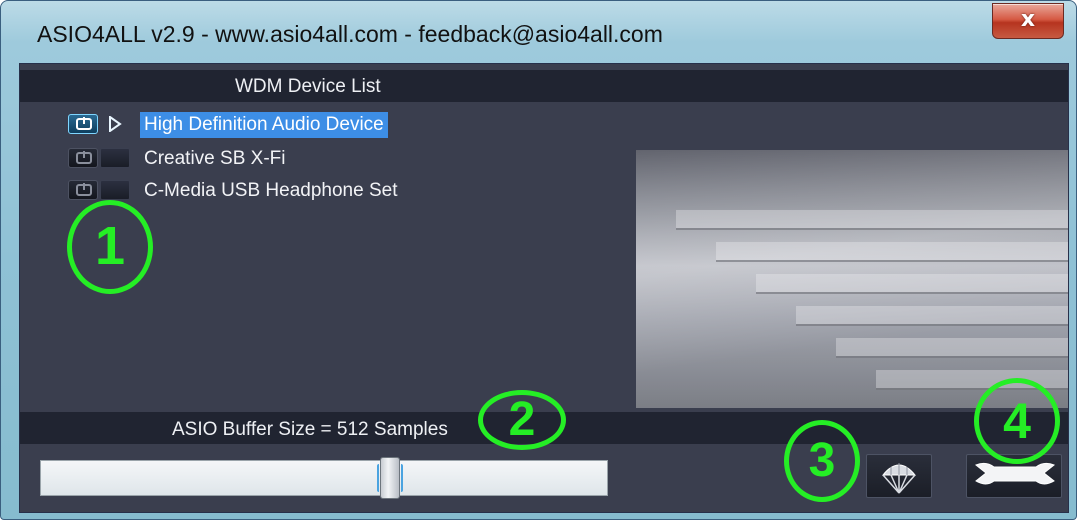  I want to click on close-button: x, so click(1028, 21).